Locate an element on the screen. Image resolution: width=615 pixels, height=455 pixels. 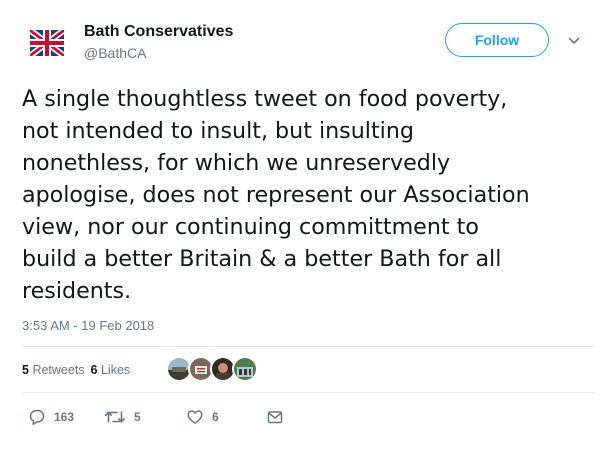
retweet-count: 5 is located at coordinates (137, 417).